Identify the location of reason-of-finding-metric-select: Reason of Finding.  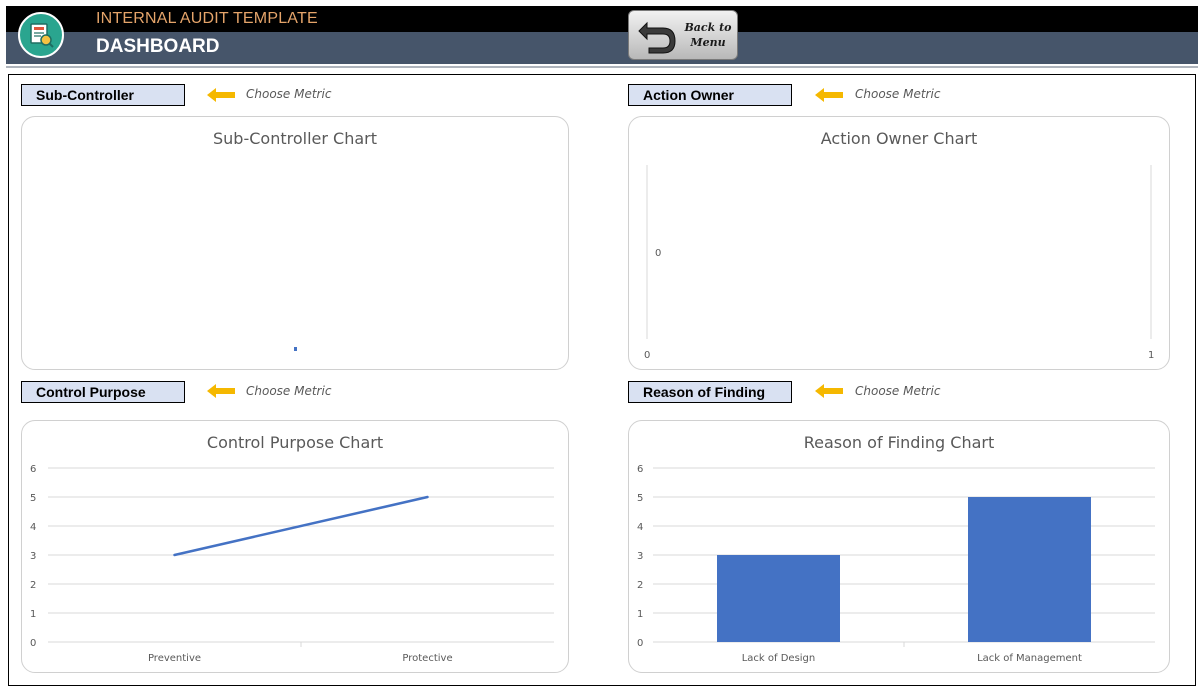
(710, 392).